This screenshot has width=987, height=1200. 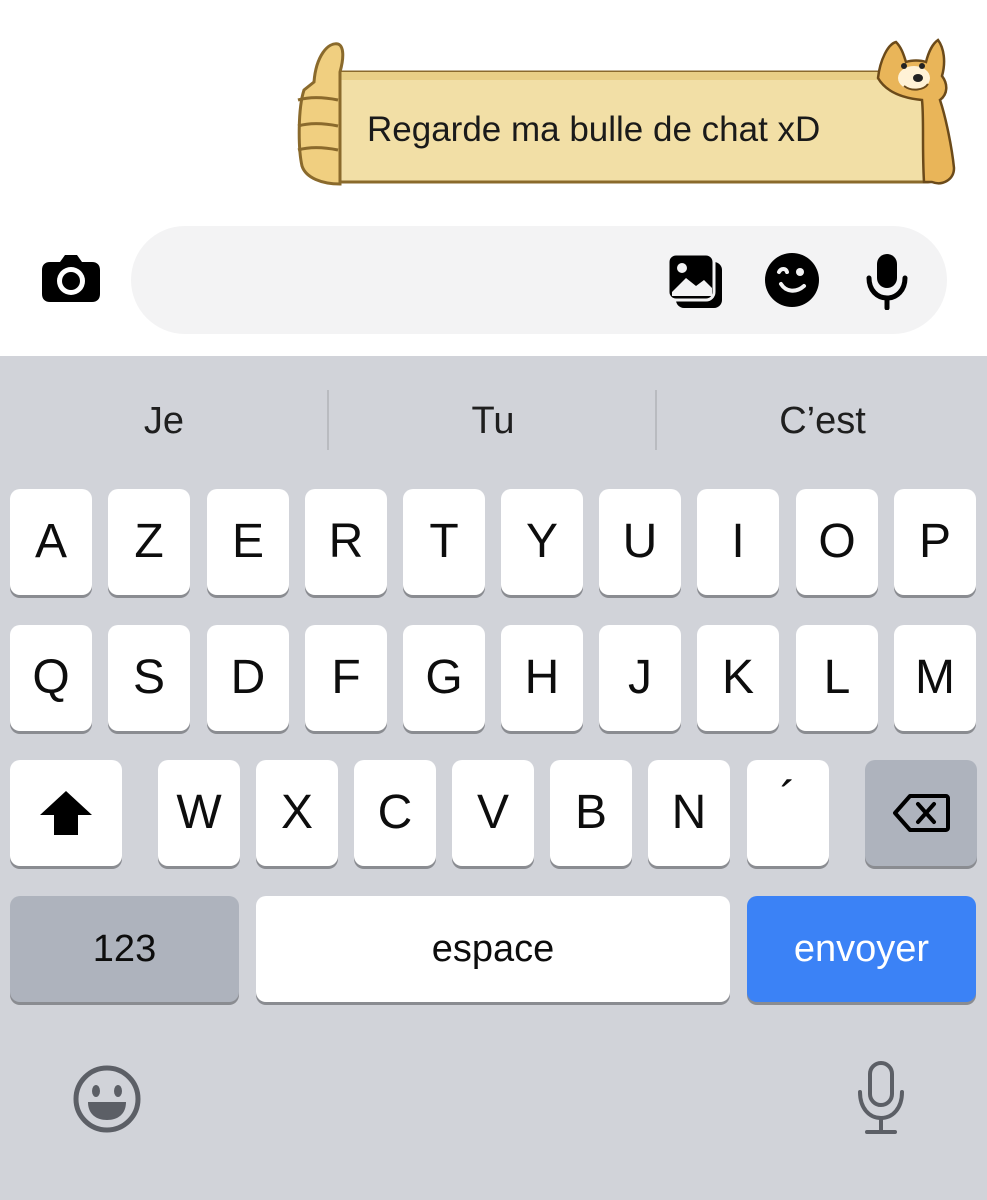 I want to click on message-bubble: Regarde ma bulle de chat xD, so click(x=625, y=113).